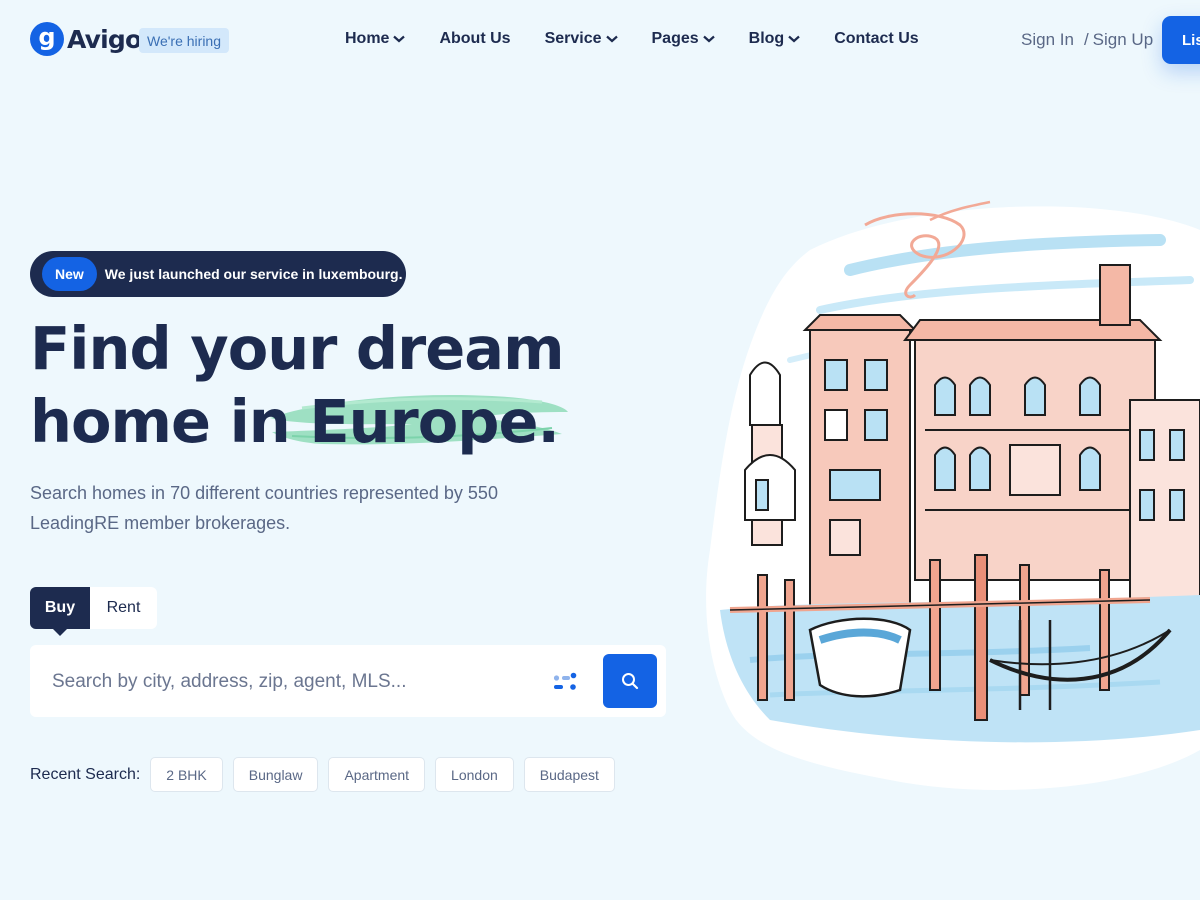 The image size is (1200, 900). I want to click on tab-buy: Buy, so click(60, 611).